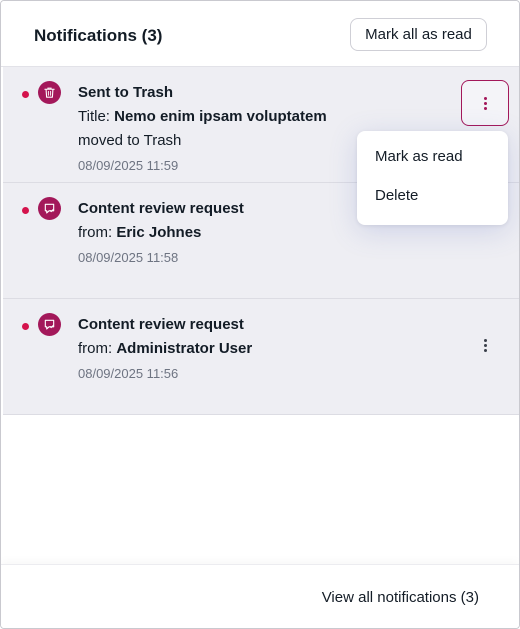  What do you see at coordinates (128, 373) in the screenshot?
I see `notification-timestamp: 08/09/2025 11:56` at bounding box center [128, 373].